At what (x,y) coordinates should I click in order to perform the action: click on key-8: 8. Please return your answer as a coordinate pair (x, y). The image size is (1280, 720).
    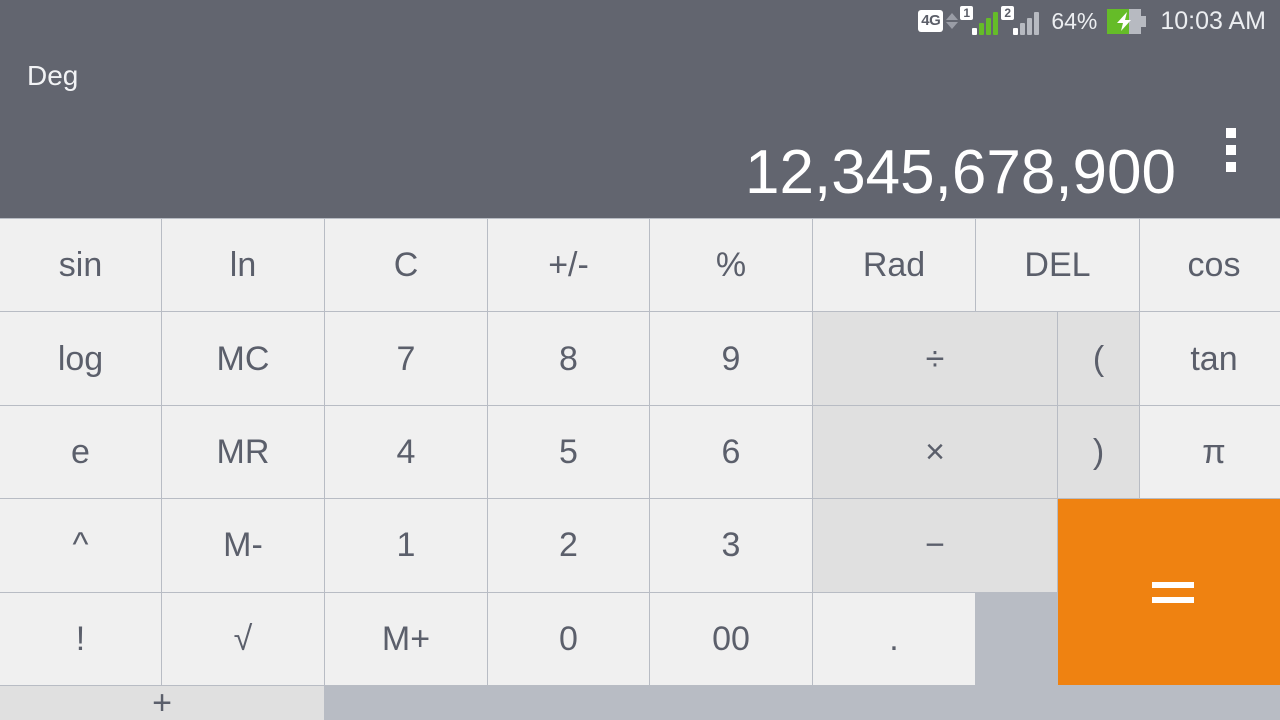
    Looking at the image, I should click on (568, 358).